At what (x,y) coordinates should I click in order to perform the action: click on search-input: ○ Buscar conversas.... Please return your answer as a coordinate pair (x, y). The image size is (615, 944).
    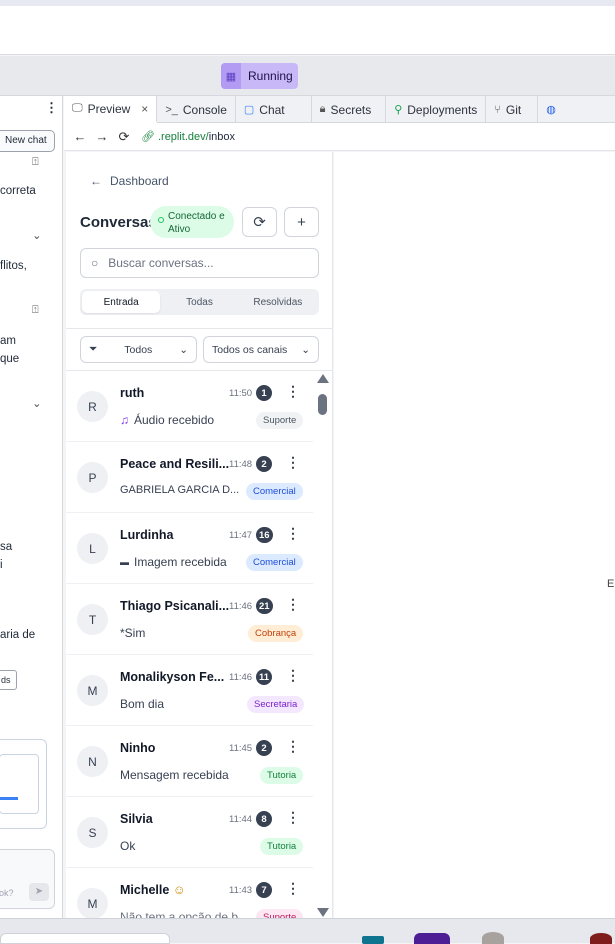
    Looking at the image, I should click on (199, 263).